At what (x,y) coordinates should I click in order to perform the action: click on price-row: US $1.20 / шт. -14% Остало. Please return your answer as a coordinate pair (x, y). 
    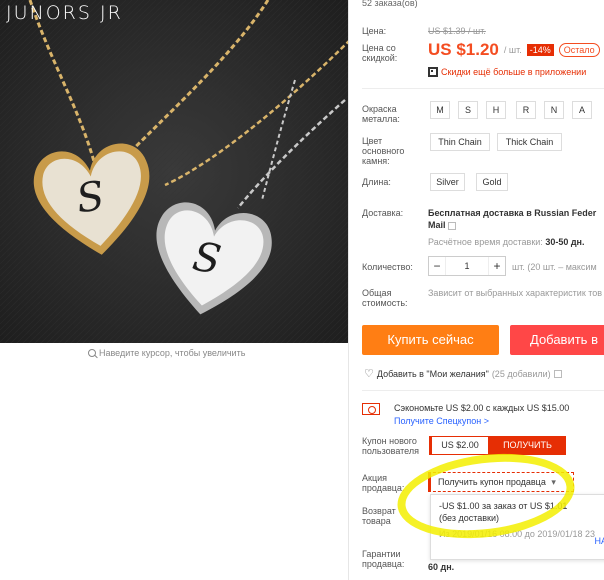
    Looking at the image, I should click on (514, 50).